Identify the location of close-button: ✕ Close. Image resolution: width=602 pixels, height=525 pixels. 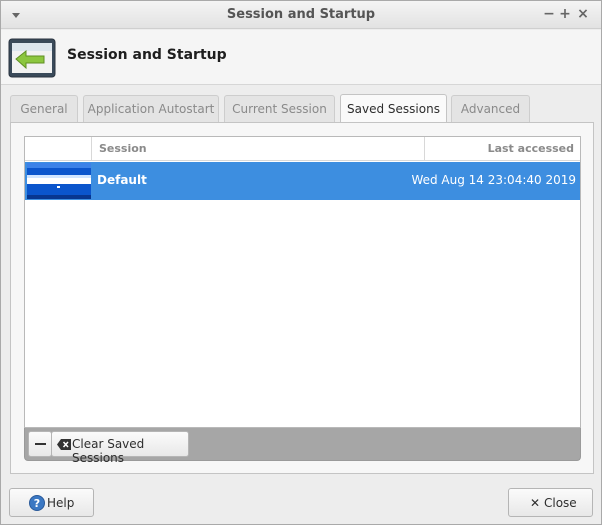
(550, 502).